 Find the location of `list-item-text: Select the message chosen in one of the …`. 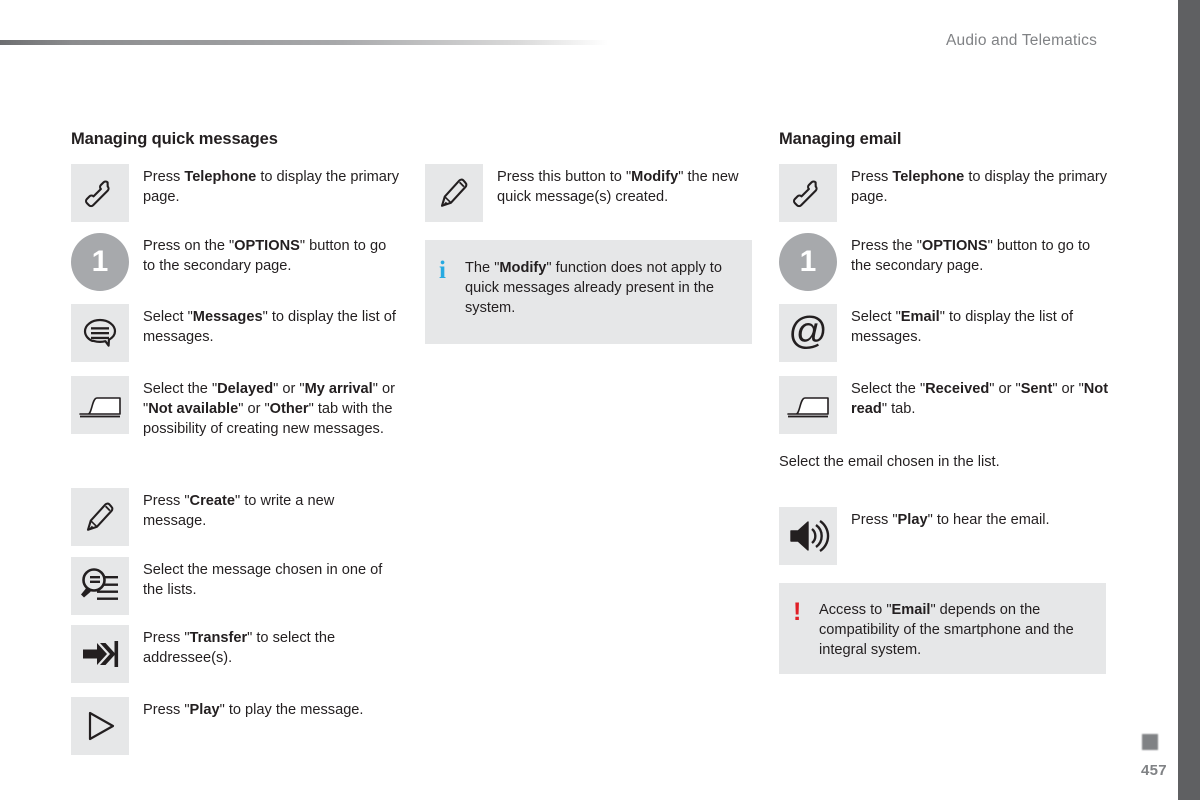

list-item-text: Select the message chosen in one of the … is located at coordinates (263, 580).